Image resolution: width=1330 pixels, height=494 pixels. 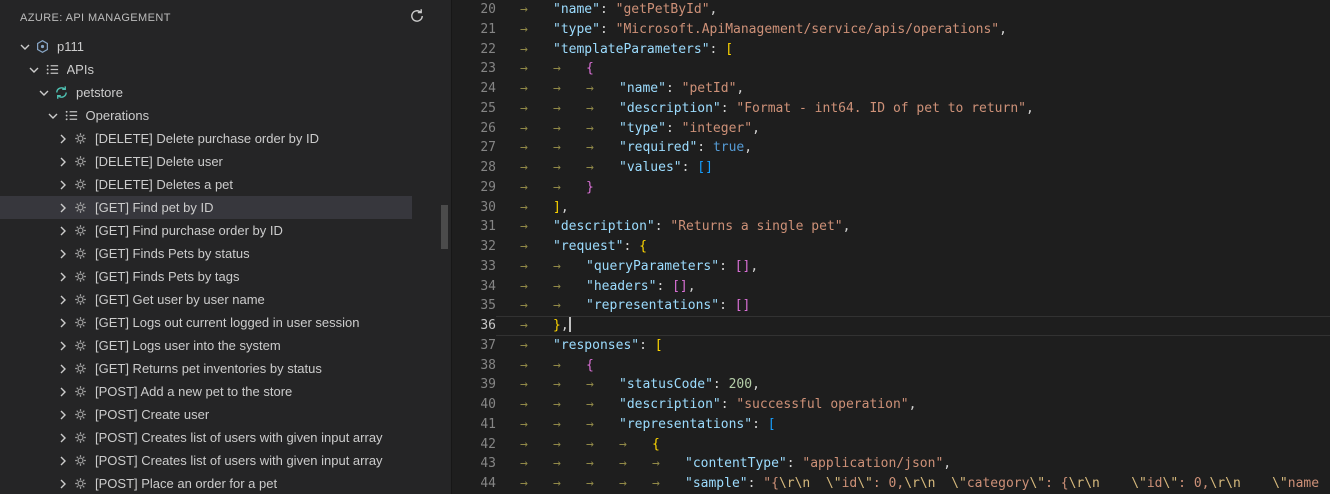 What do you see at coordinates (225, 184) in the screenshot?
I see `tree-item: [DELETE] Deletes a pet` at bounding box center [225, 184].